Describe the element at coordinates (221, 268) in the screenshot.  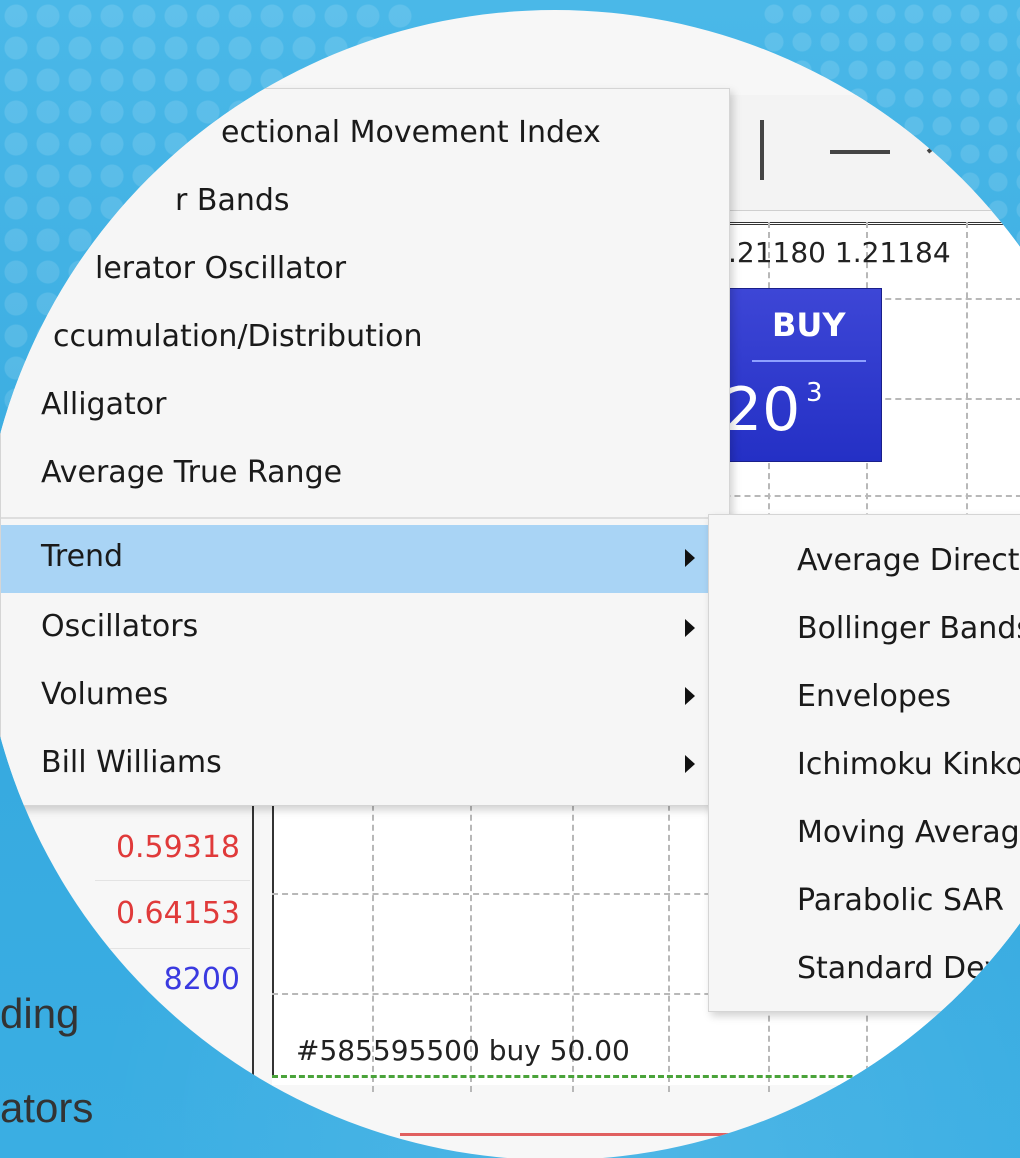
I see `menu-item-label: lerator Oscillator` at that location.